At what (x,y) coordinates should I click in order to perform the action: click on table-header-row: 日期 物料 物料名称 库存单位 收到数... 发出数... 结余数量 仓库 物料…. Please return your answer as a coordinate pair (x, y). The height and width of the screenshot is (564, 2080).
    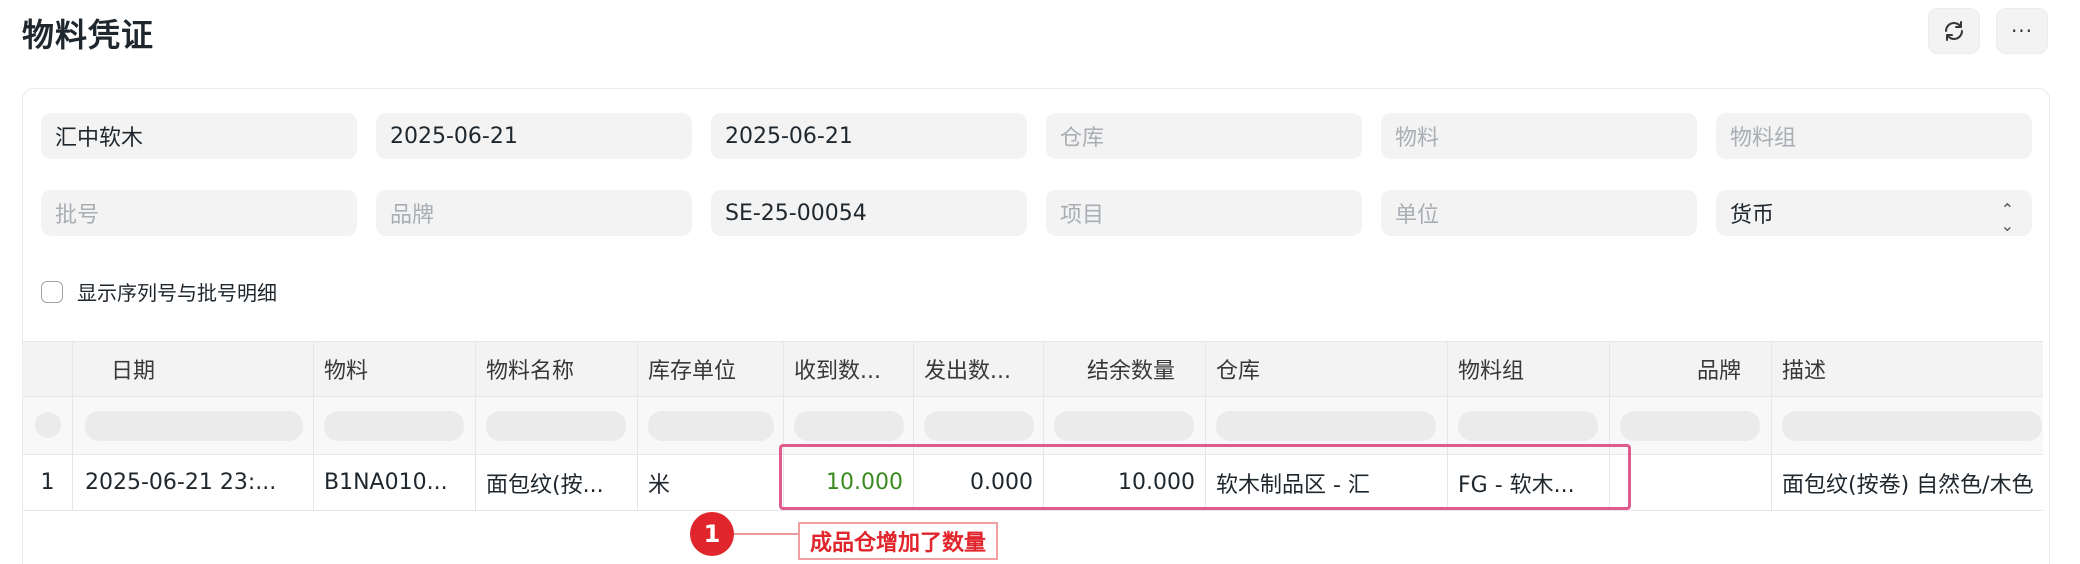
    Looking at the image, I should click on (1033, 369).